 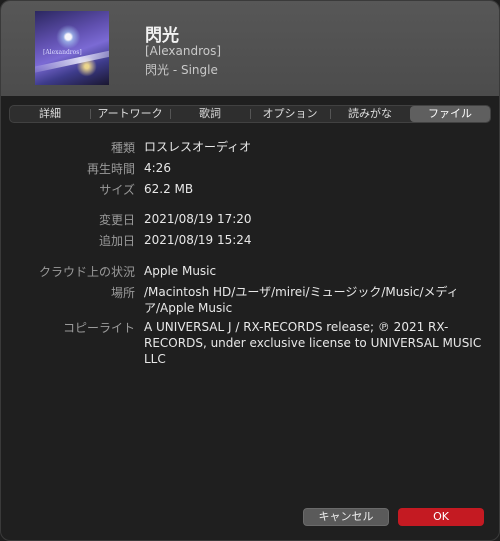 I want to click on copyright-label: コピーライト, so click(x=98, y=328).